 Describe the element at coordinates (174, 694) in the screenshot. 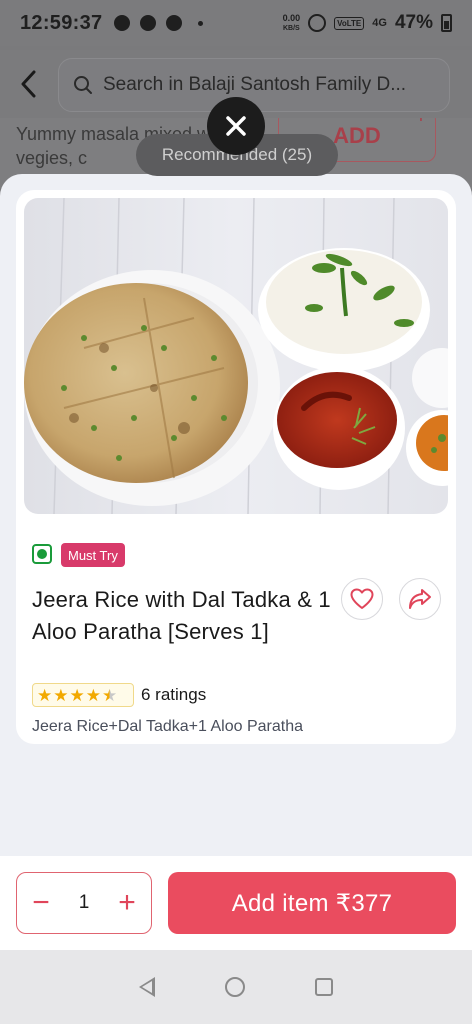

I see `rating-count: 6 ratings` at that location.